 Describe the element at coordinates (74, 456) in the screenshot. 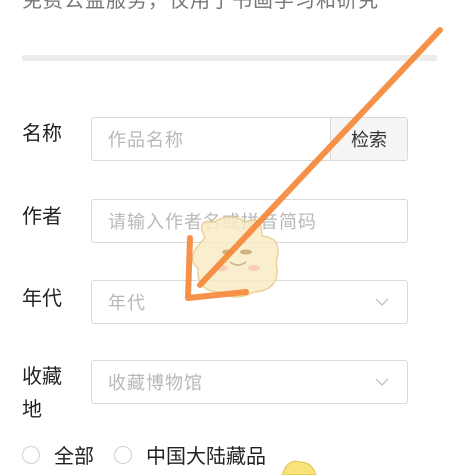

I see `radio-label-all: 全部` at that location.